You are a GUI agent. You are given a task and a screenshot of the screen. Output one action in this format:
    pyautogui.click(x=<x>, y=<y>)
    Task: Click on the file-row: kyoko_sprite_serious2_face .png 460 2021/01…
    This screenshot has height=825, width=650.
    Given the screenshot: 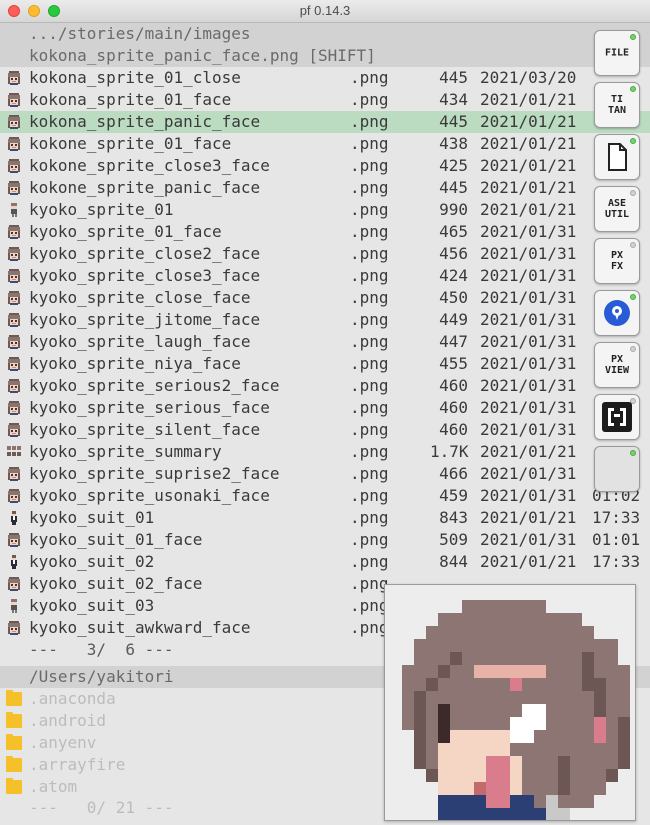 What is the action you would take?
    pyautogui.click(x=325, y=386)
    